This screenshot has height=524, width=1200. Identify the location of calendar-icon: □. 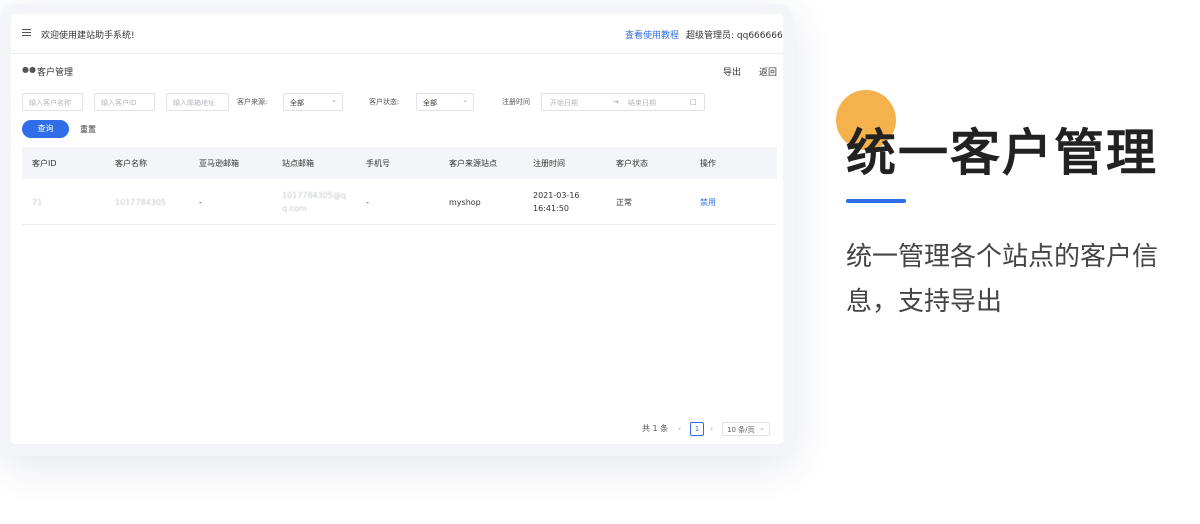
(693, 102).